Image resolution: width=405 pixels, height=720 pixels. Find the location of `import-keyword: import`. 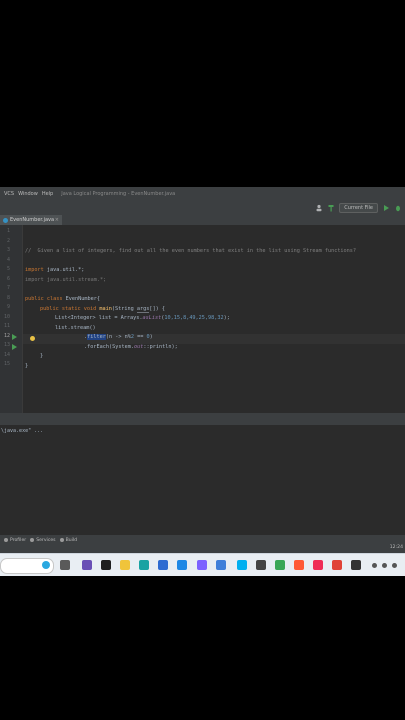

import-keyword: import is located at coordinates (34, 270).